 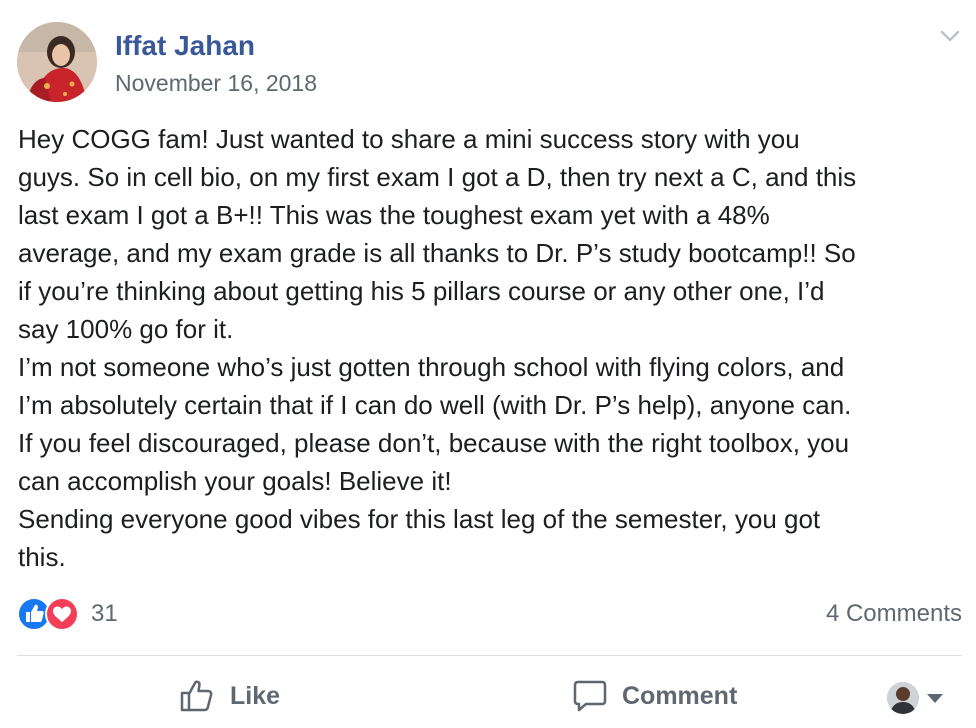 I want to click on author-name: Iffat Jahan, so click(x=185, y=46).